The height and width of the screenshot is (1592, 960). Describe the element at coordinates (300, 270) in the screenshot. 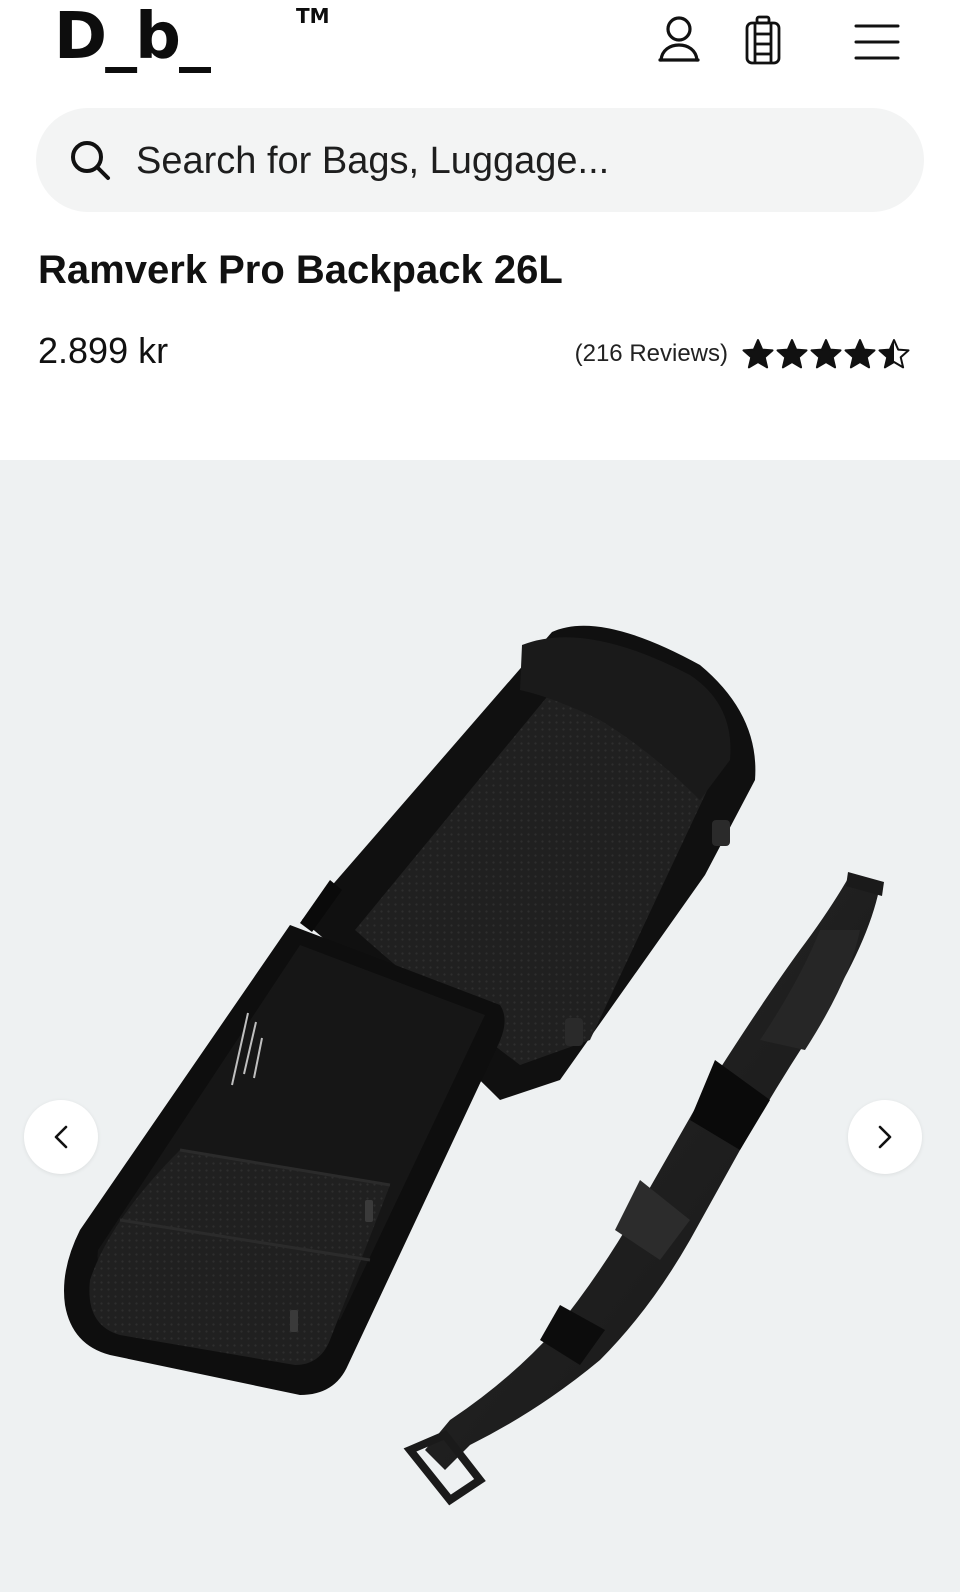

I see `product-title: Ramverk Pro Backpack 26L` at that location.